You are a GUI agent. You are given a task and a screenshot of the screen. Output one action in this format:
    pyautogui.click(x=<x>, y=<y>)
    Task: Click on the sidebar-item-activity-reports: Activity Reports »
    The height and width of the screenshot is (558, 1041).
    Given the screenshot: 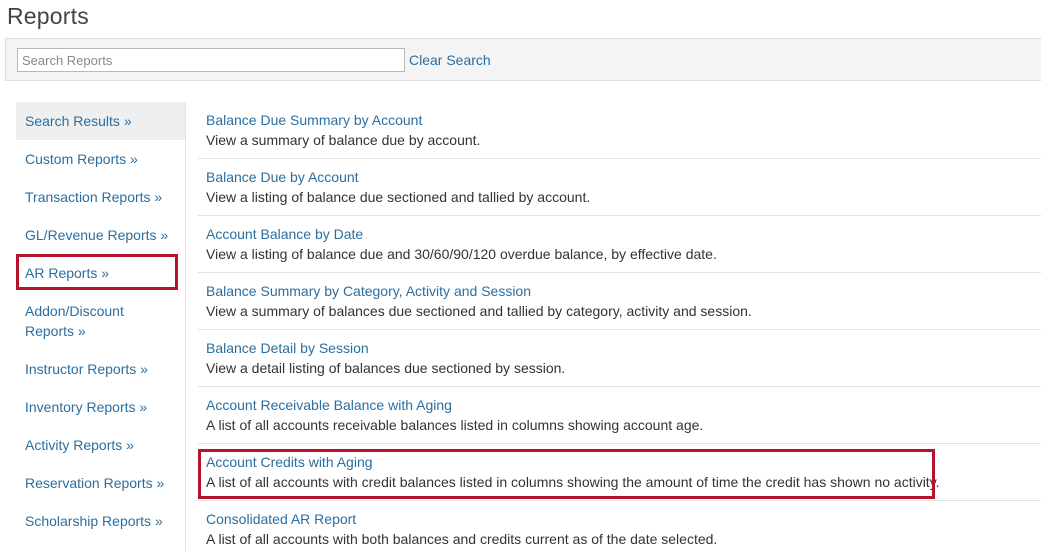 What is the action you would take?
    pyautogui.click(x=100, y=445)
    